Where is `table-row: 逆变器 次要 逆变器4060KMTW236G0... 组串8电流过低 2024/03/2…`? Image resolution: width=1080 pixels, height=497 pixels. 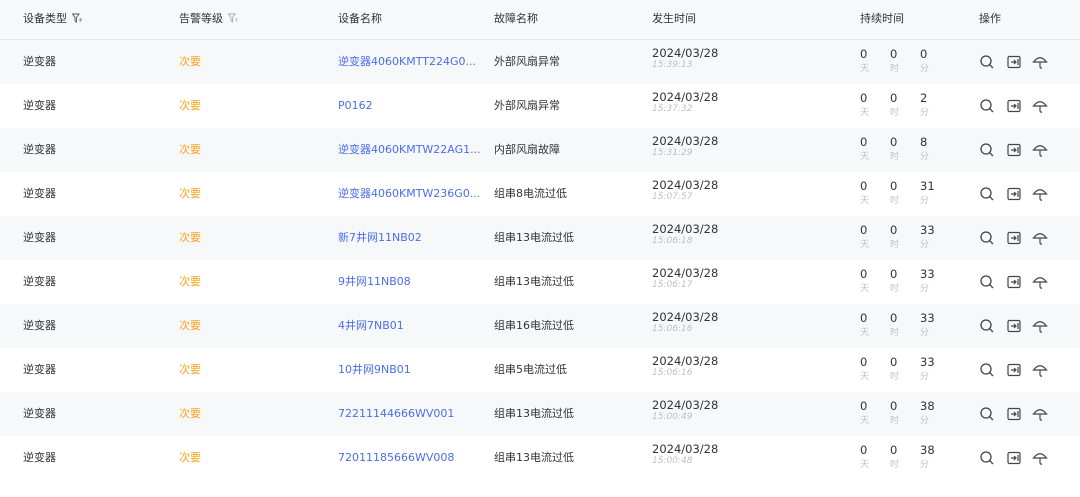
table-row: 逆变器 次要 逆变器4060KMTW236G0... 组串8电流过低 2024/03/2… is located at coordinates (540, 194).